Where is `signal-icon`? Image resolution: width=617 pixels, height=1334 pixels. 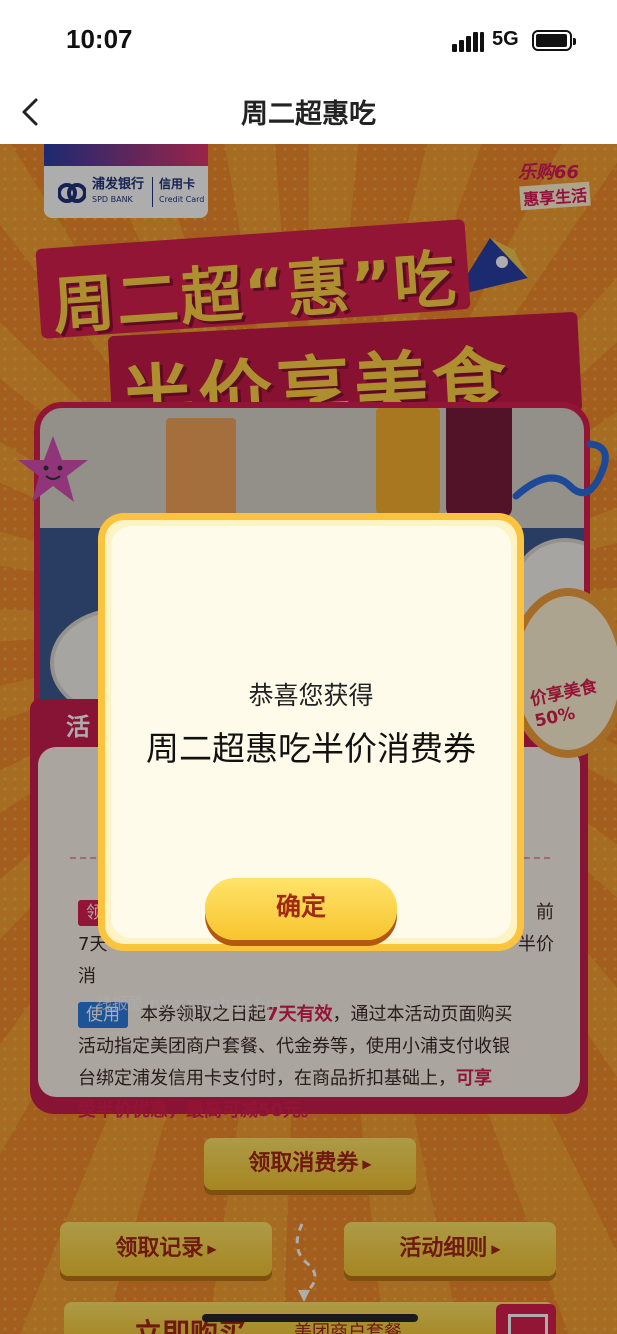 signal-icon is located at coordinates (469, 42).